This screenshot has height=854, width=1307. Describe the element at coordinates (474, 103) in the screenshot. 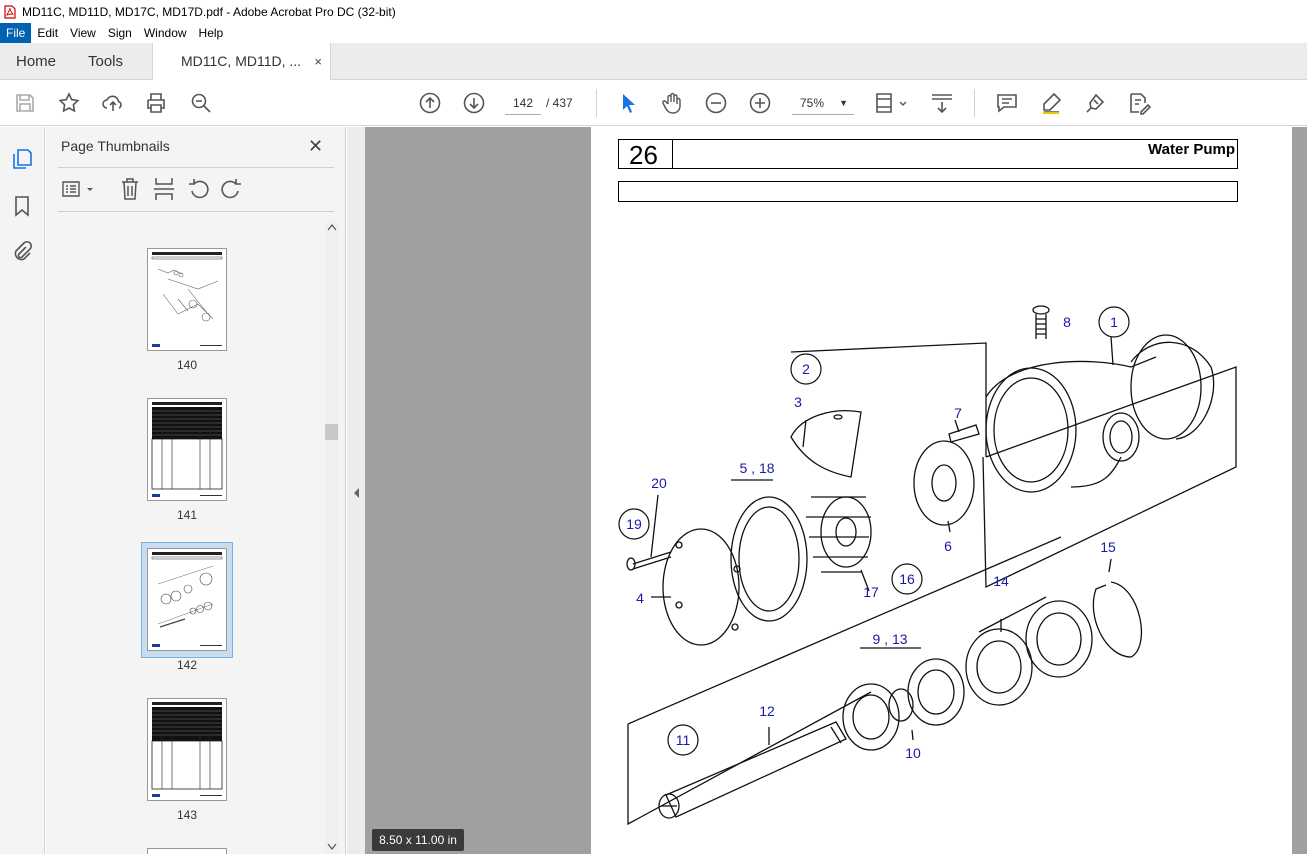

I see `next-page-icon` at that location.